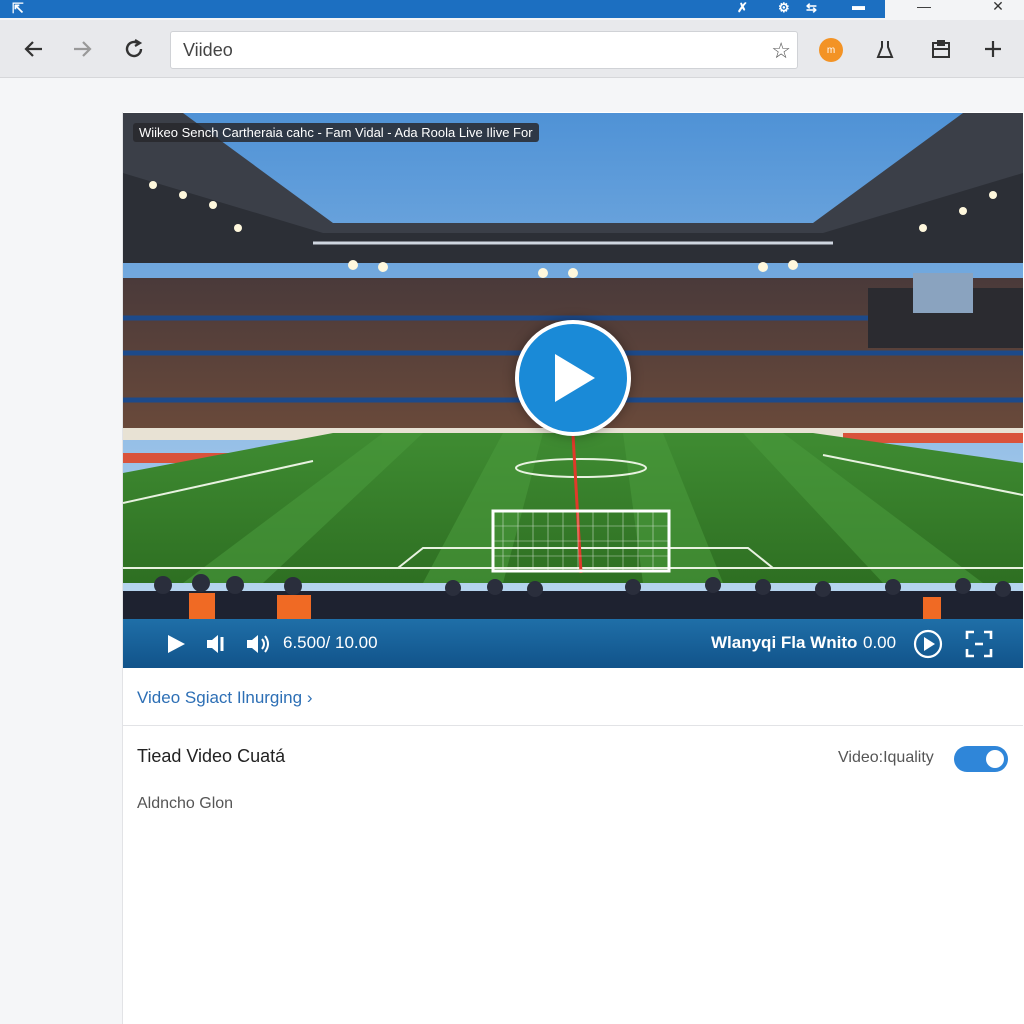 This screenshot has width=1024, height=1024. I want to click on clipboard-icon, so click(941, 49).